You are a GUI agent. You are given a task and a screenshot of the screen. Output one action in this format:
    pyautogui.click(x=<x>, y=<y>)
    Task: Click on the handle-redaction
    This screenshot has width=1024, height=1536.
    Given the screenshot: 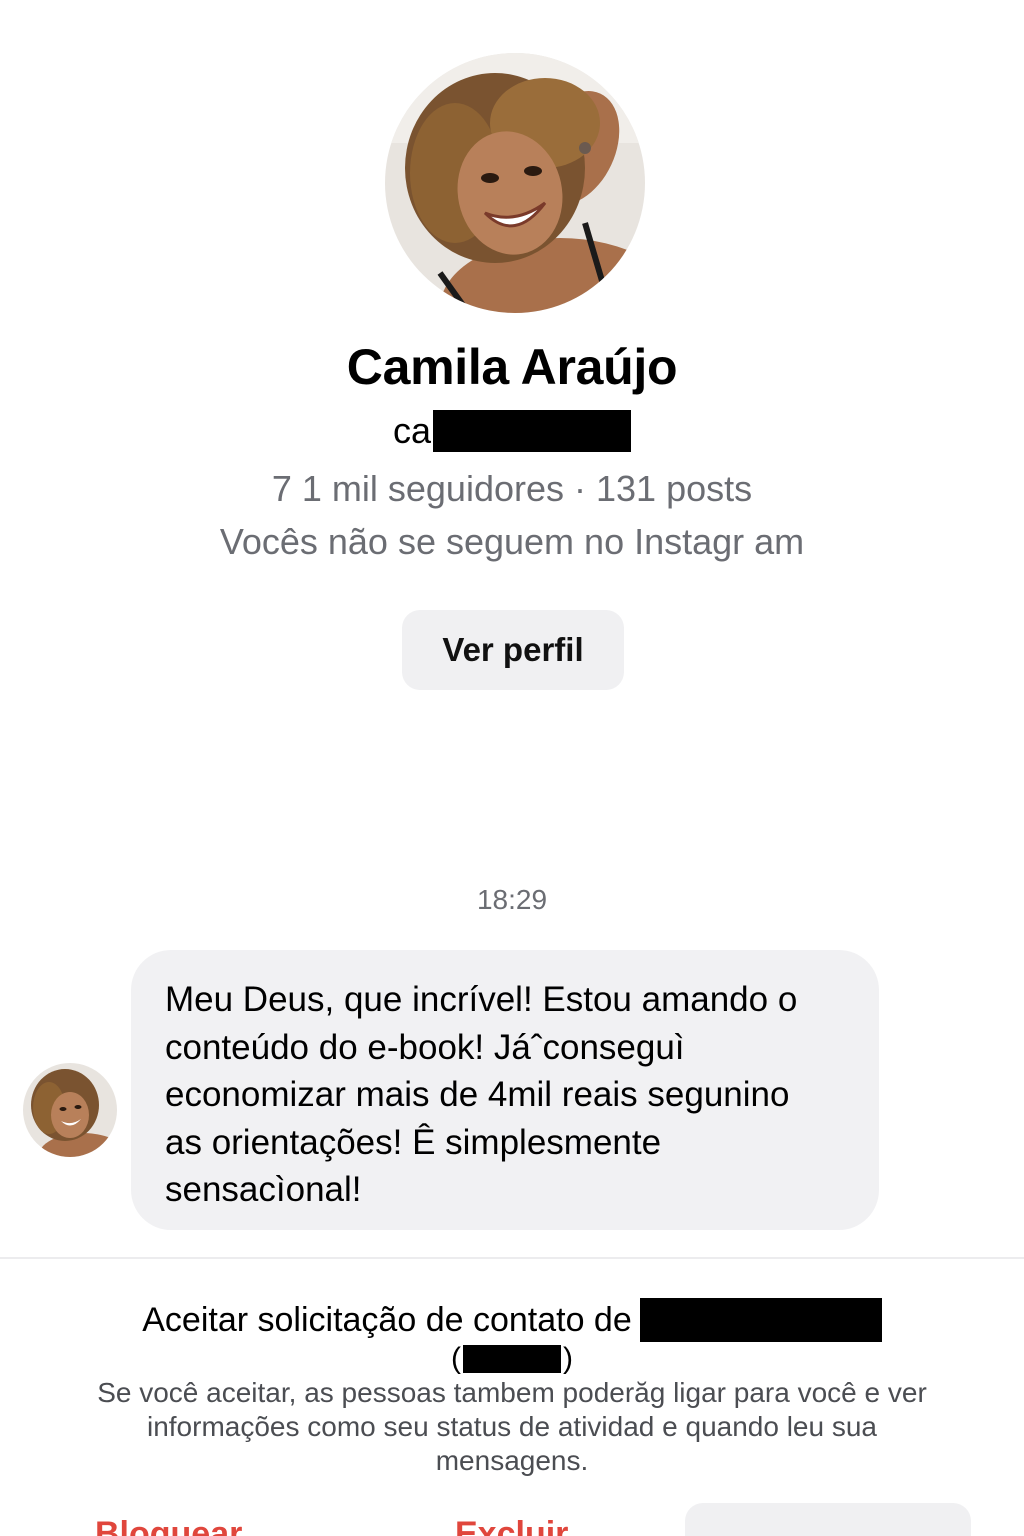 What is the action you would take?
    pyautogui.click(x=532, y=431)
    